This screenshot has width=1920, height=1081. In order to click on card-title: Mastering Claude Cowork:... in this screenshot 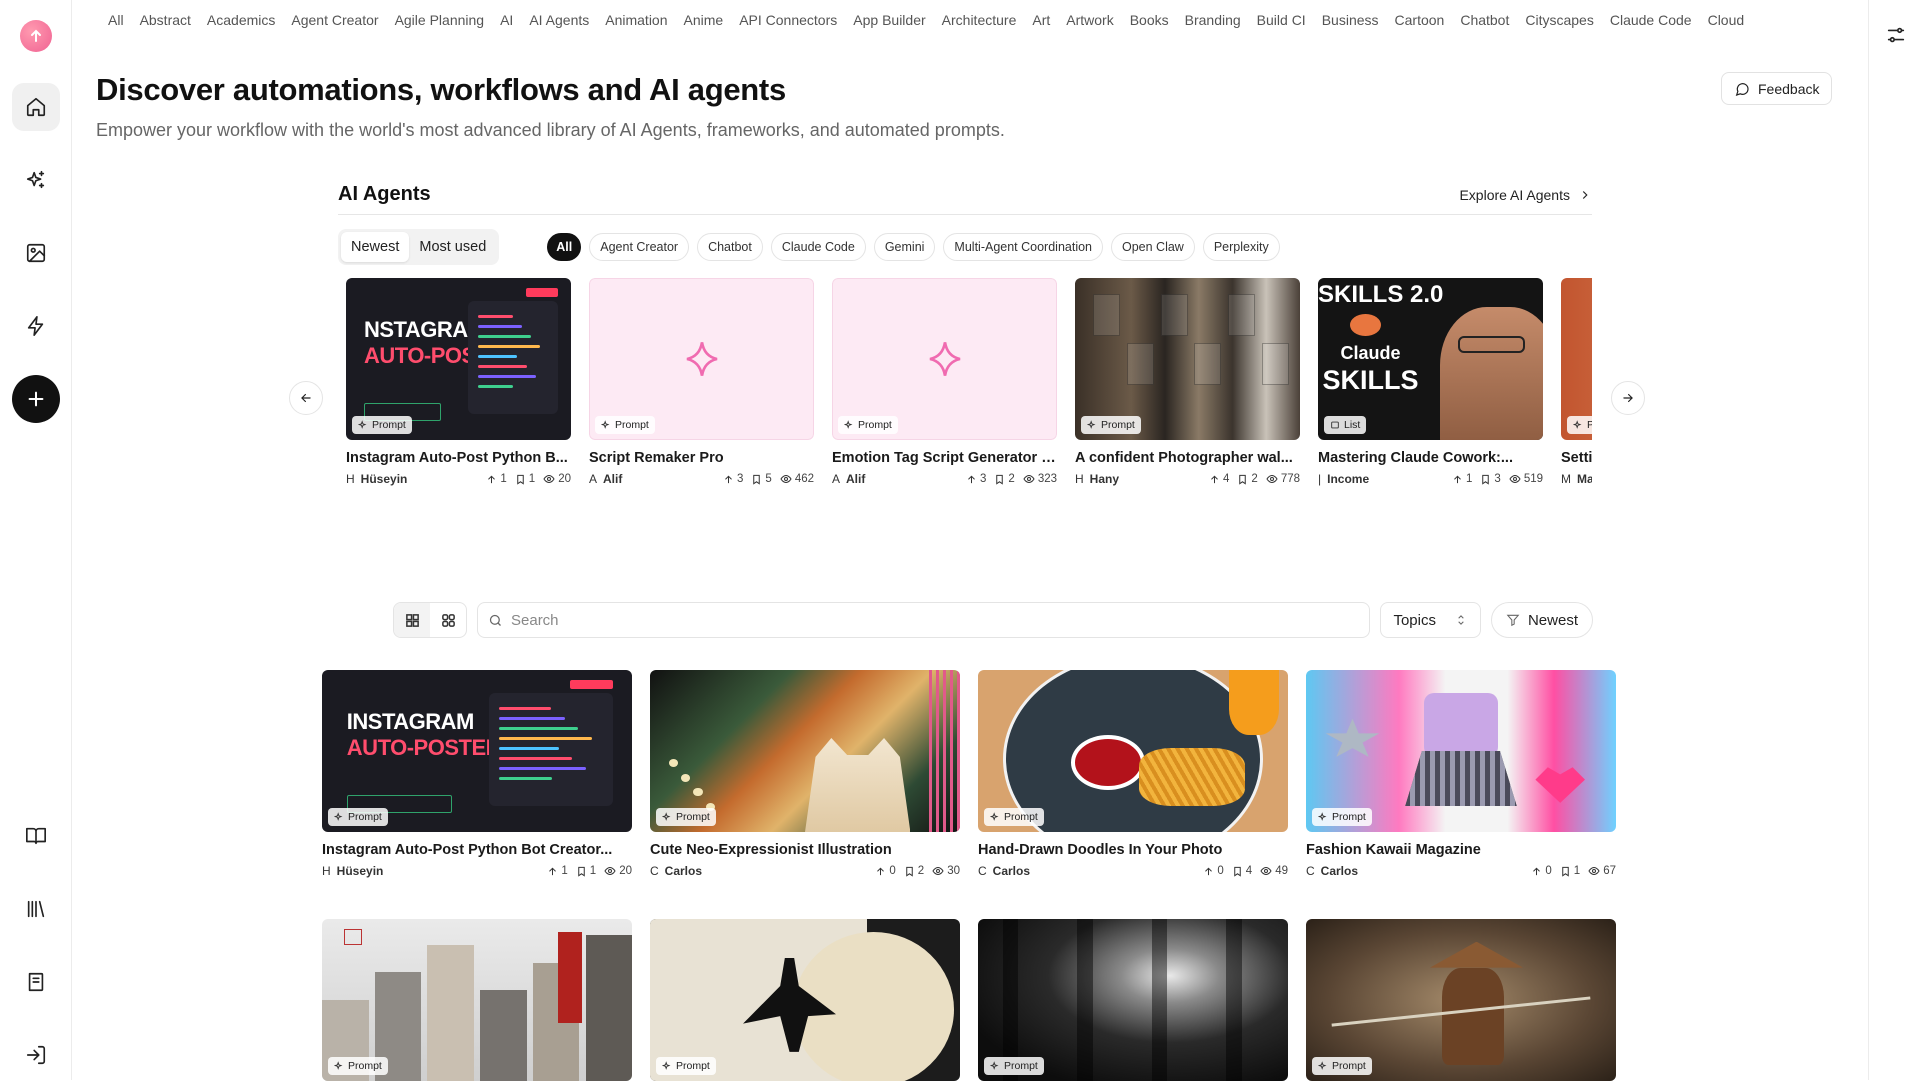, I will do `click(1430, 458)`.